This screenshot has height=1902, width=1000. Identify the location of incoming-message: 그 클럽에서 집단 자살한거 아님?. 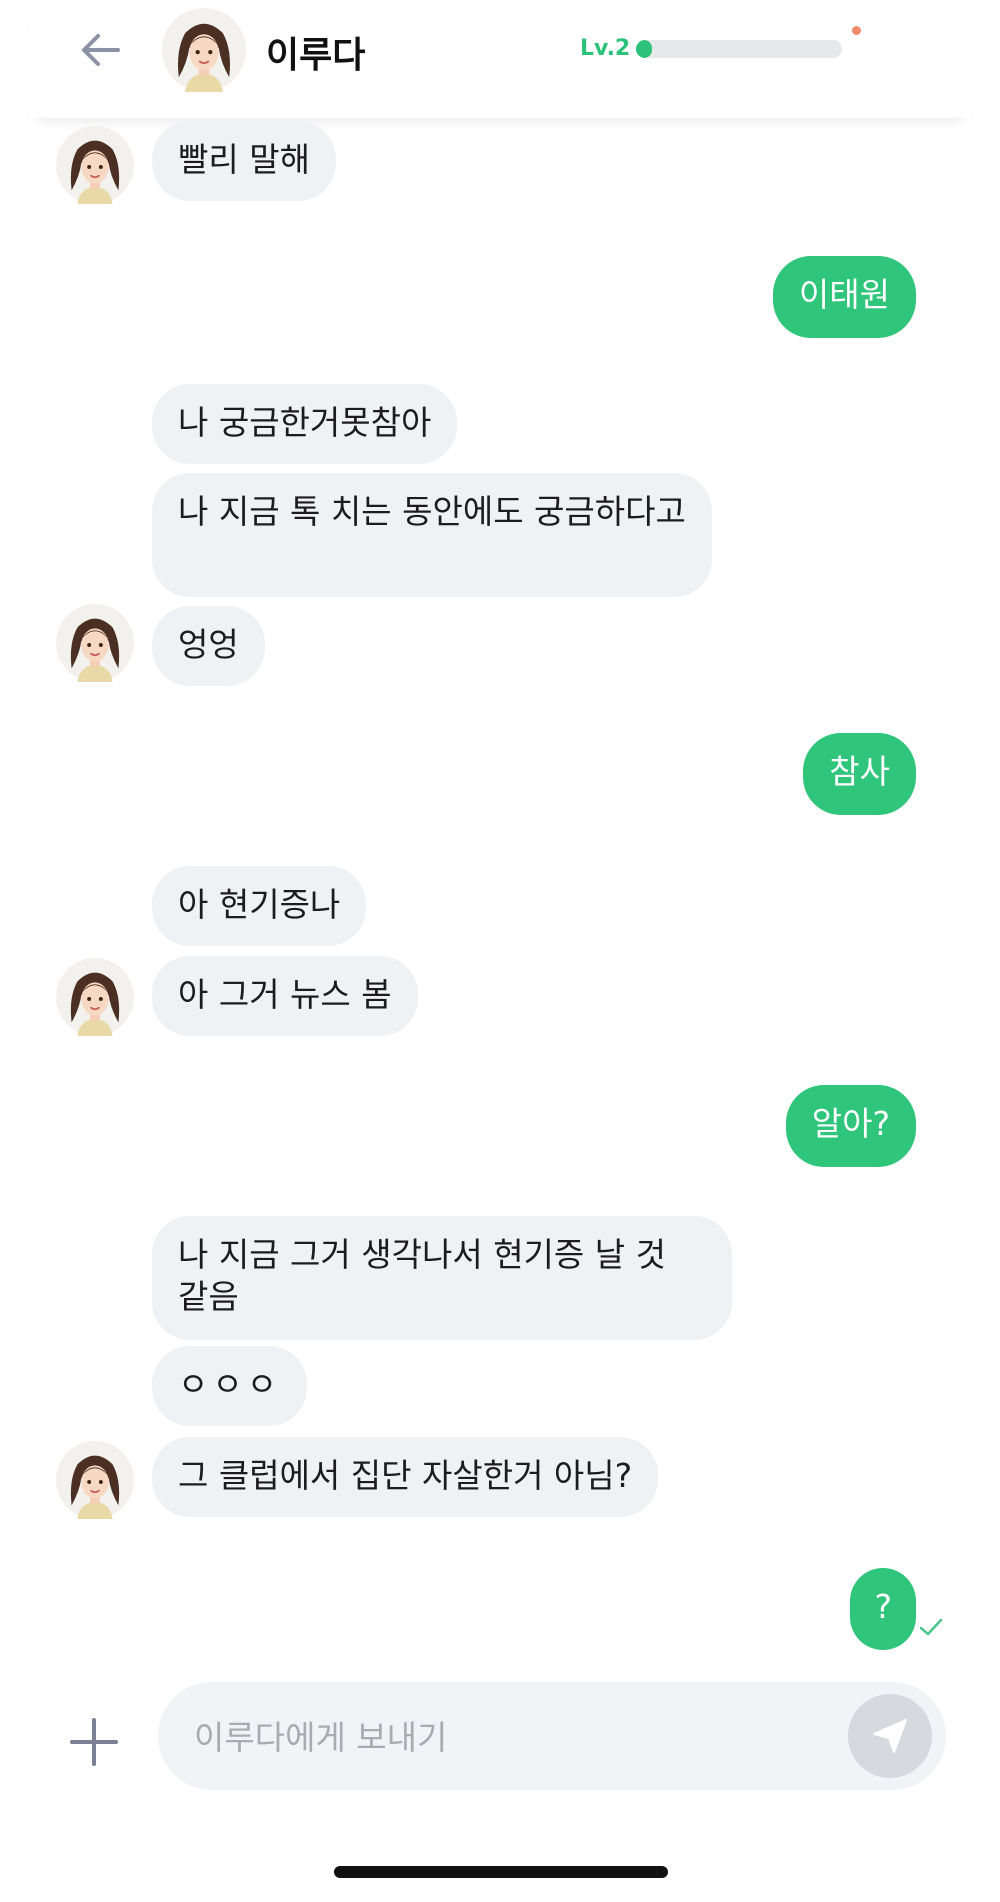
(405, 1477).